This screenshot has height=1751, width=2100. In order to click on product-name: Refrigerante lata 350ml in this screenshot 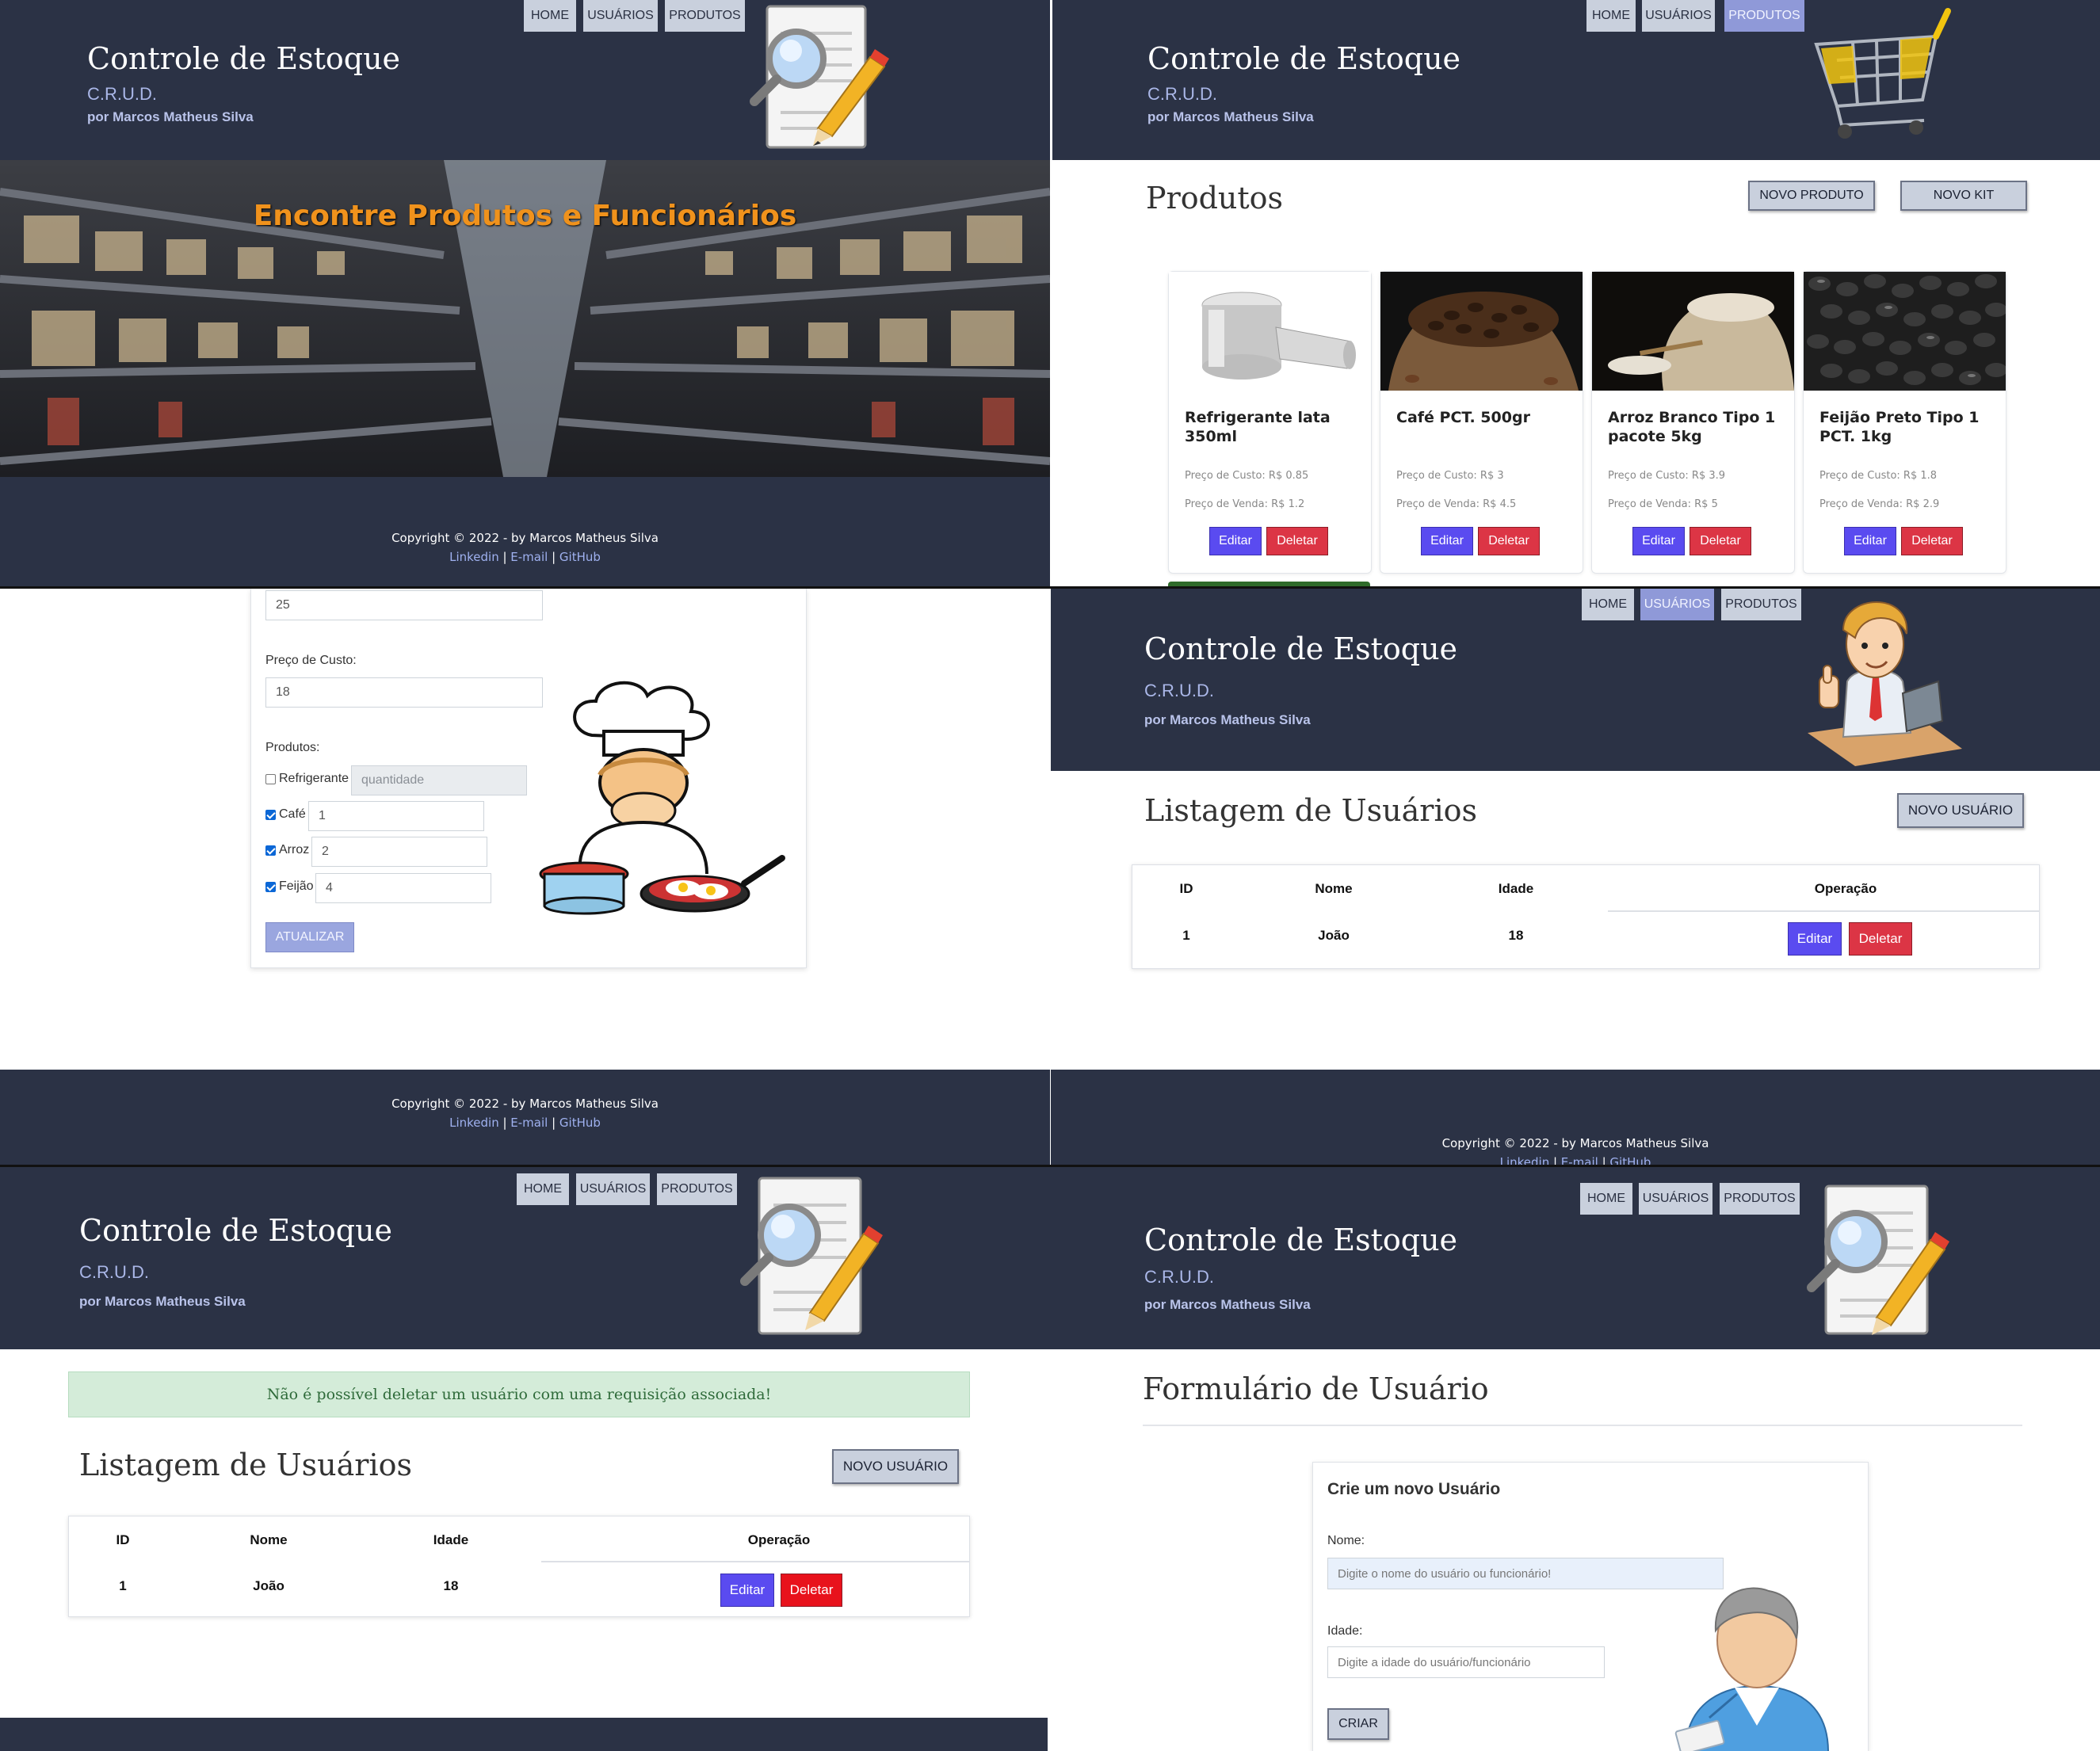, I will do `click(1258, 427)`.